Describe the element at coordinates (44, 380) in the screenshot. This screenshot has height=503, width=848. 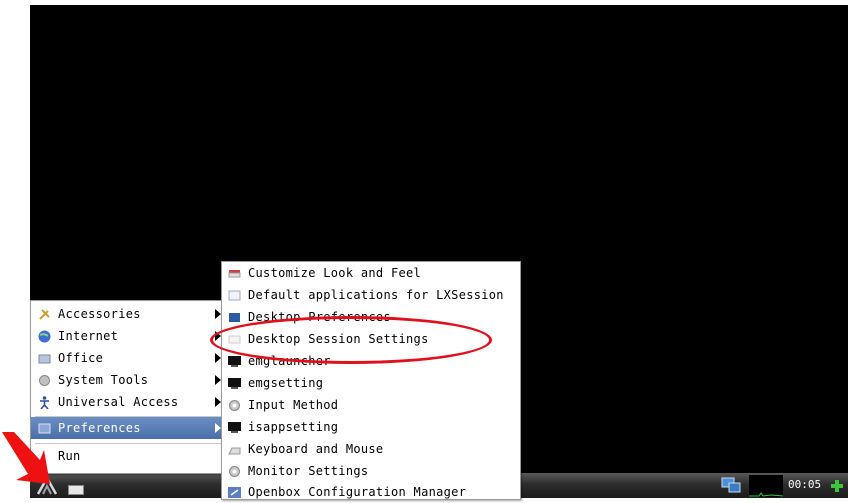
I see `system-tools-icon` at that location.